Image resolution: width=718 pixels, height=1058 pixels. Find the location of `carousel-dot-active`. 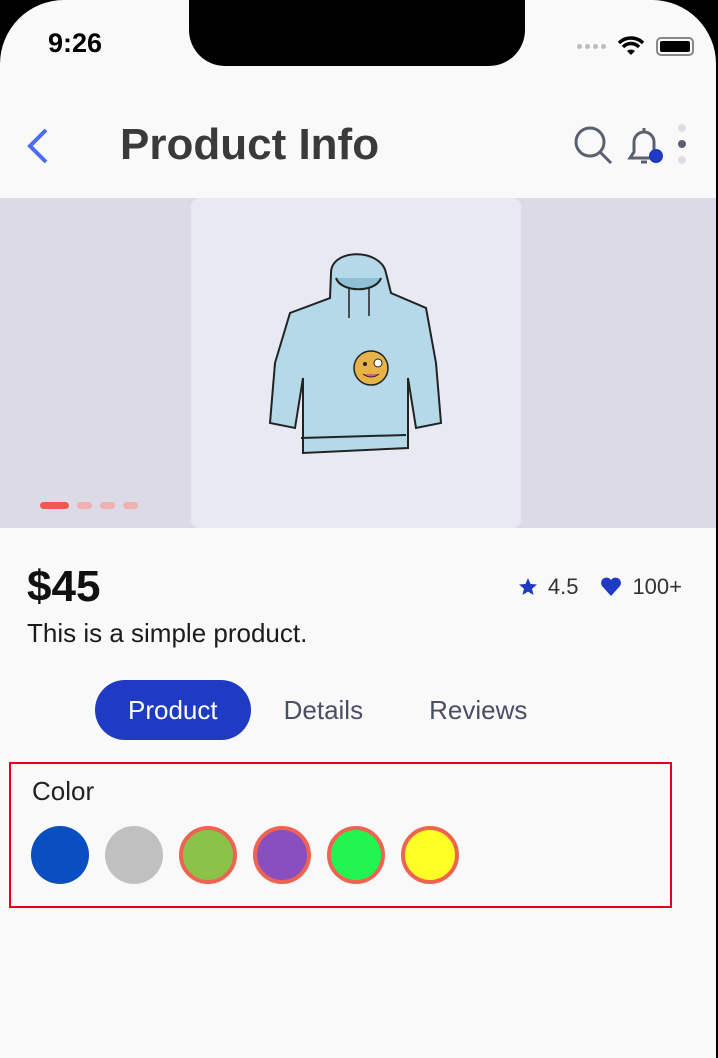

carousel-dot-active is located at coordinates (54, 505).